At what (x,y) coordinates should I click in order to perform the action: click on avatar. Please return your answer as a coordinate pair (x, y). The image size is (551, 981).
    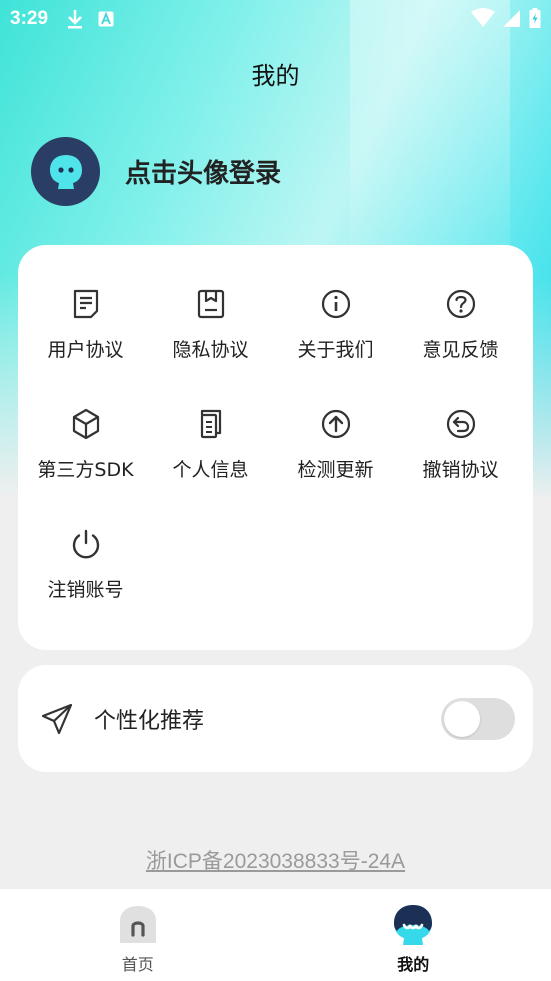
    Looking at the image, I should click on (65, 171).